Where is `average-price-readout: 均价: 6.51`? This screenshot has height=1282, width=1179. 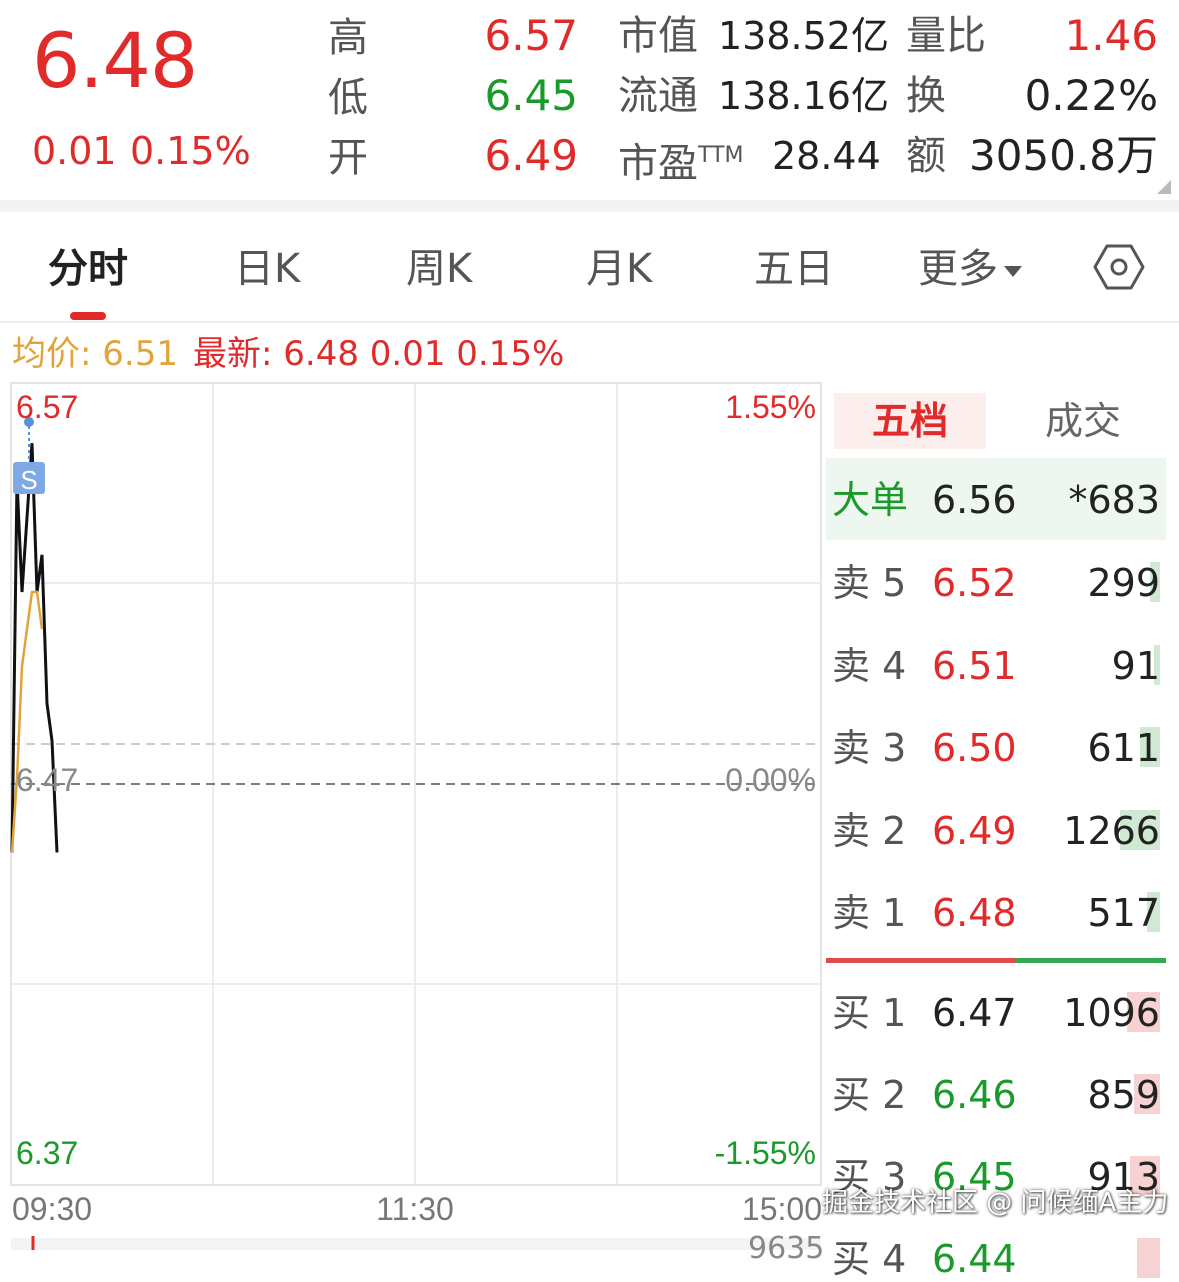 average-price-readout: 均价: 6.51 is located at coordinates (95, 354).